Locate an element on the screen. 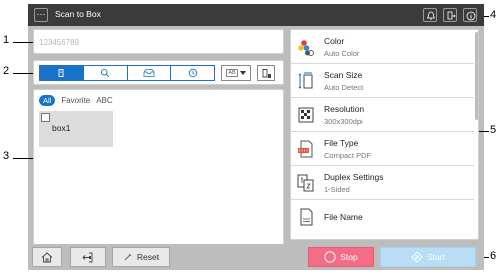  tab-search is located at coordinates (104, 73).